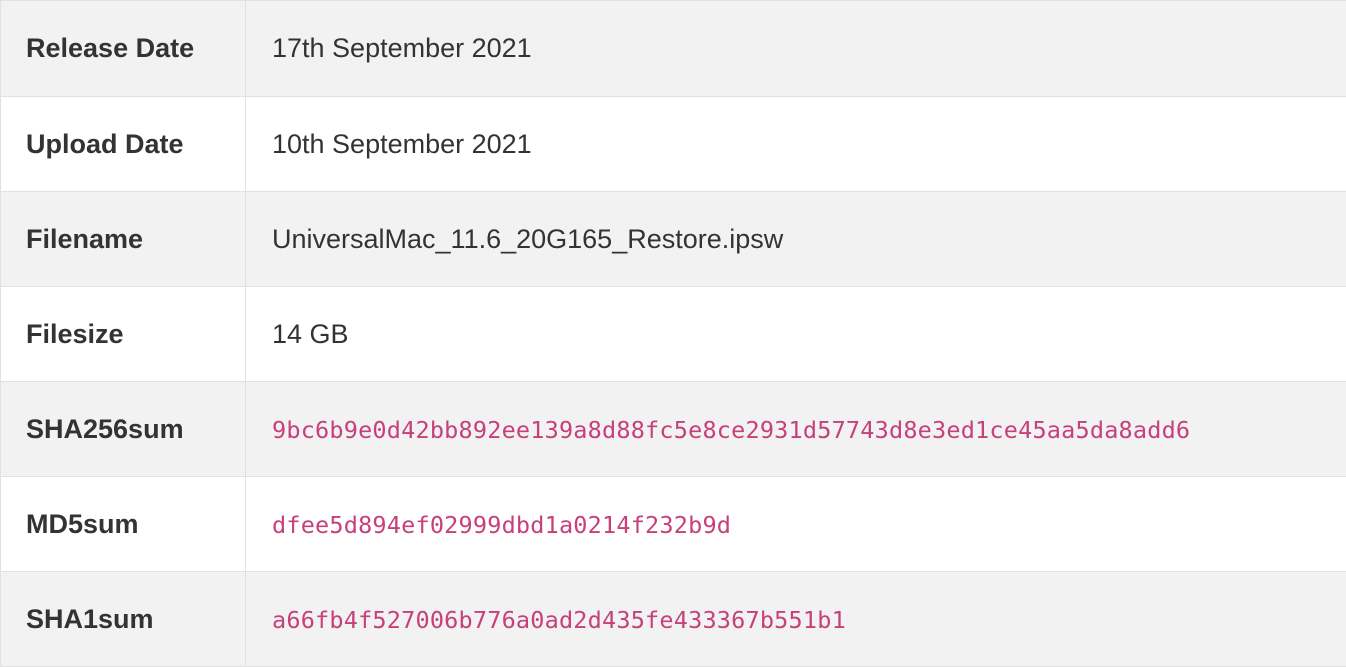 Image resolution: width=1346 pixels, height=667 pixels. Describe the element at coordinates (796, 334) in the screenshot. I see `filesize-value: 14 GB` at that location.